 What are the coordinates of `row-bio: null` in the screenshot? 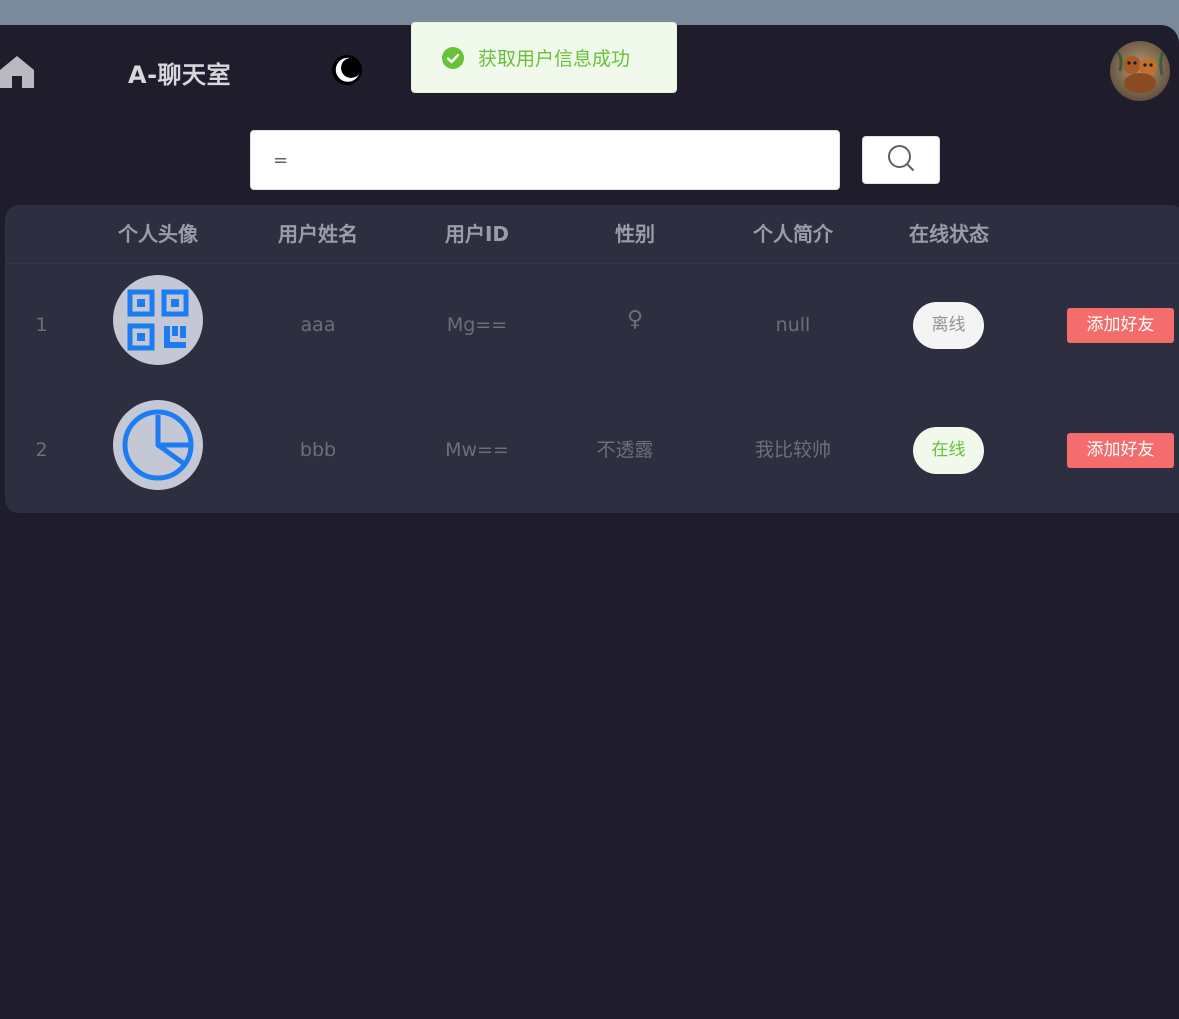 It's located at (793, 325).